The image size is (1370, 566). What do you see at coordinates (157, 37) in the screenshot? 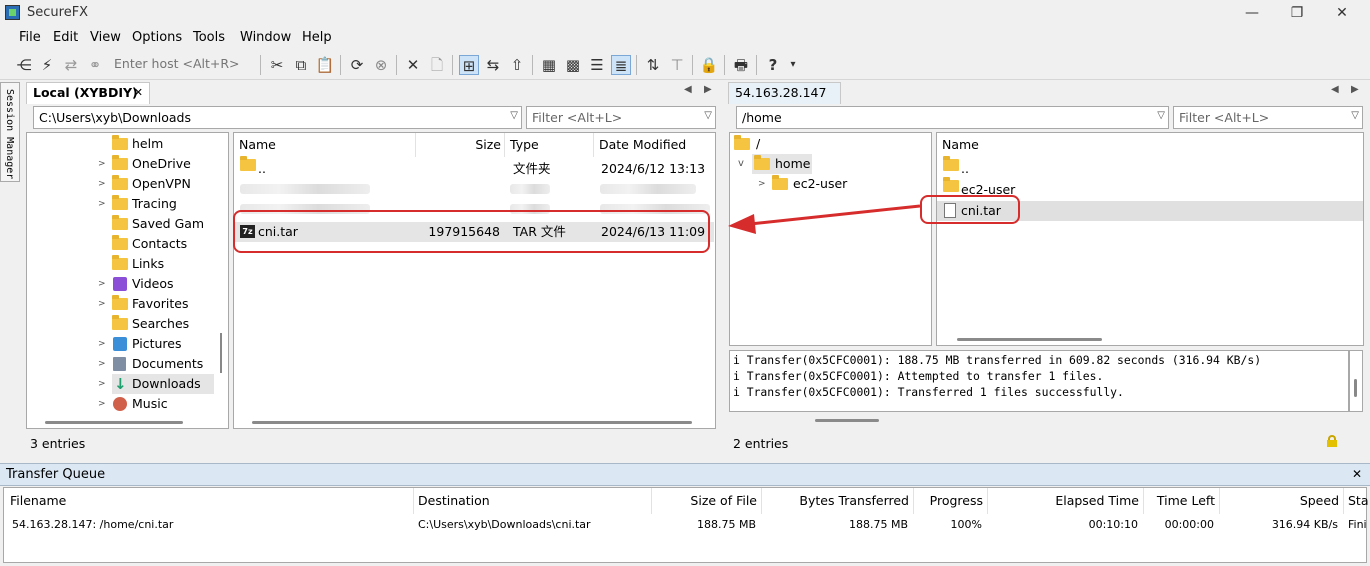
I see `menu-options: Options` at bounding box center [157, 37].